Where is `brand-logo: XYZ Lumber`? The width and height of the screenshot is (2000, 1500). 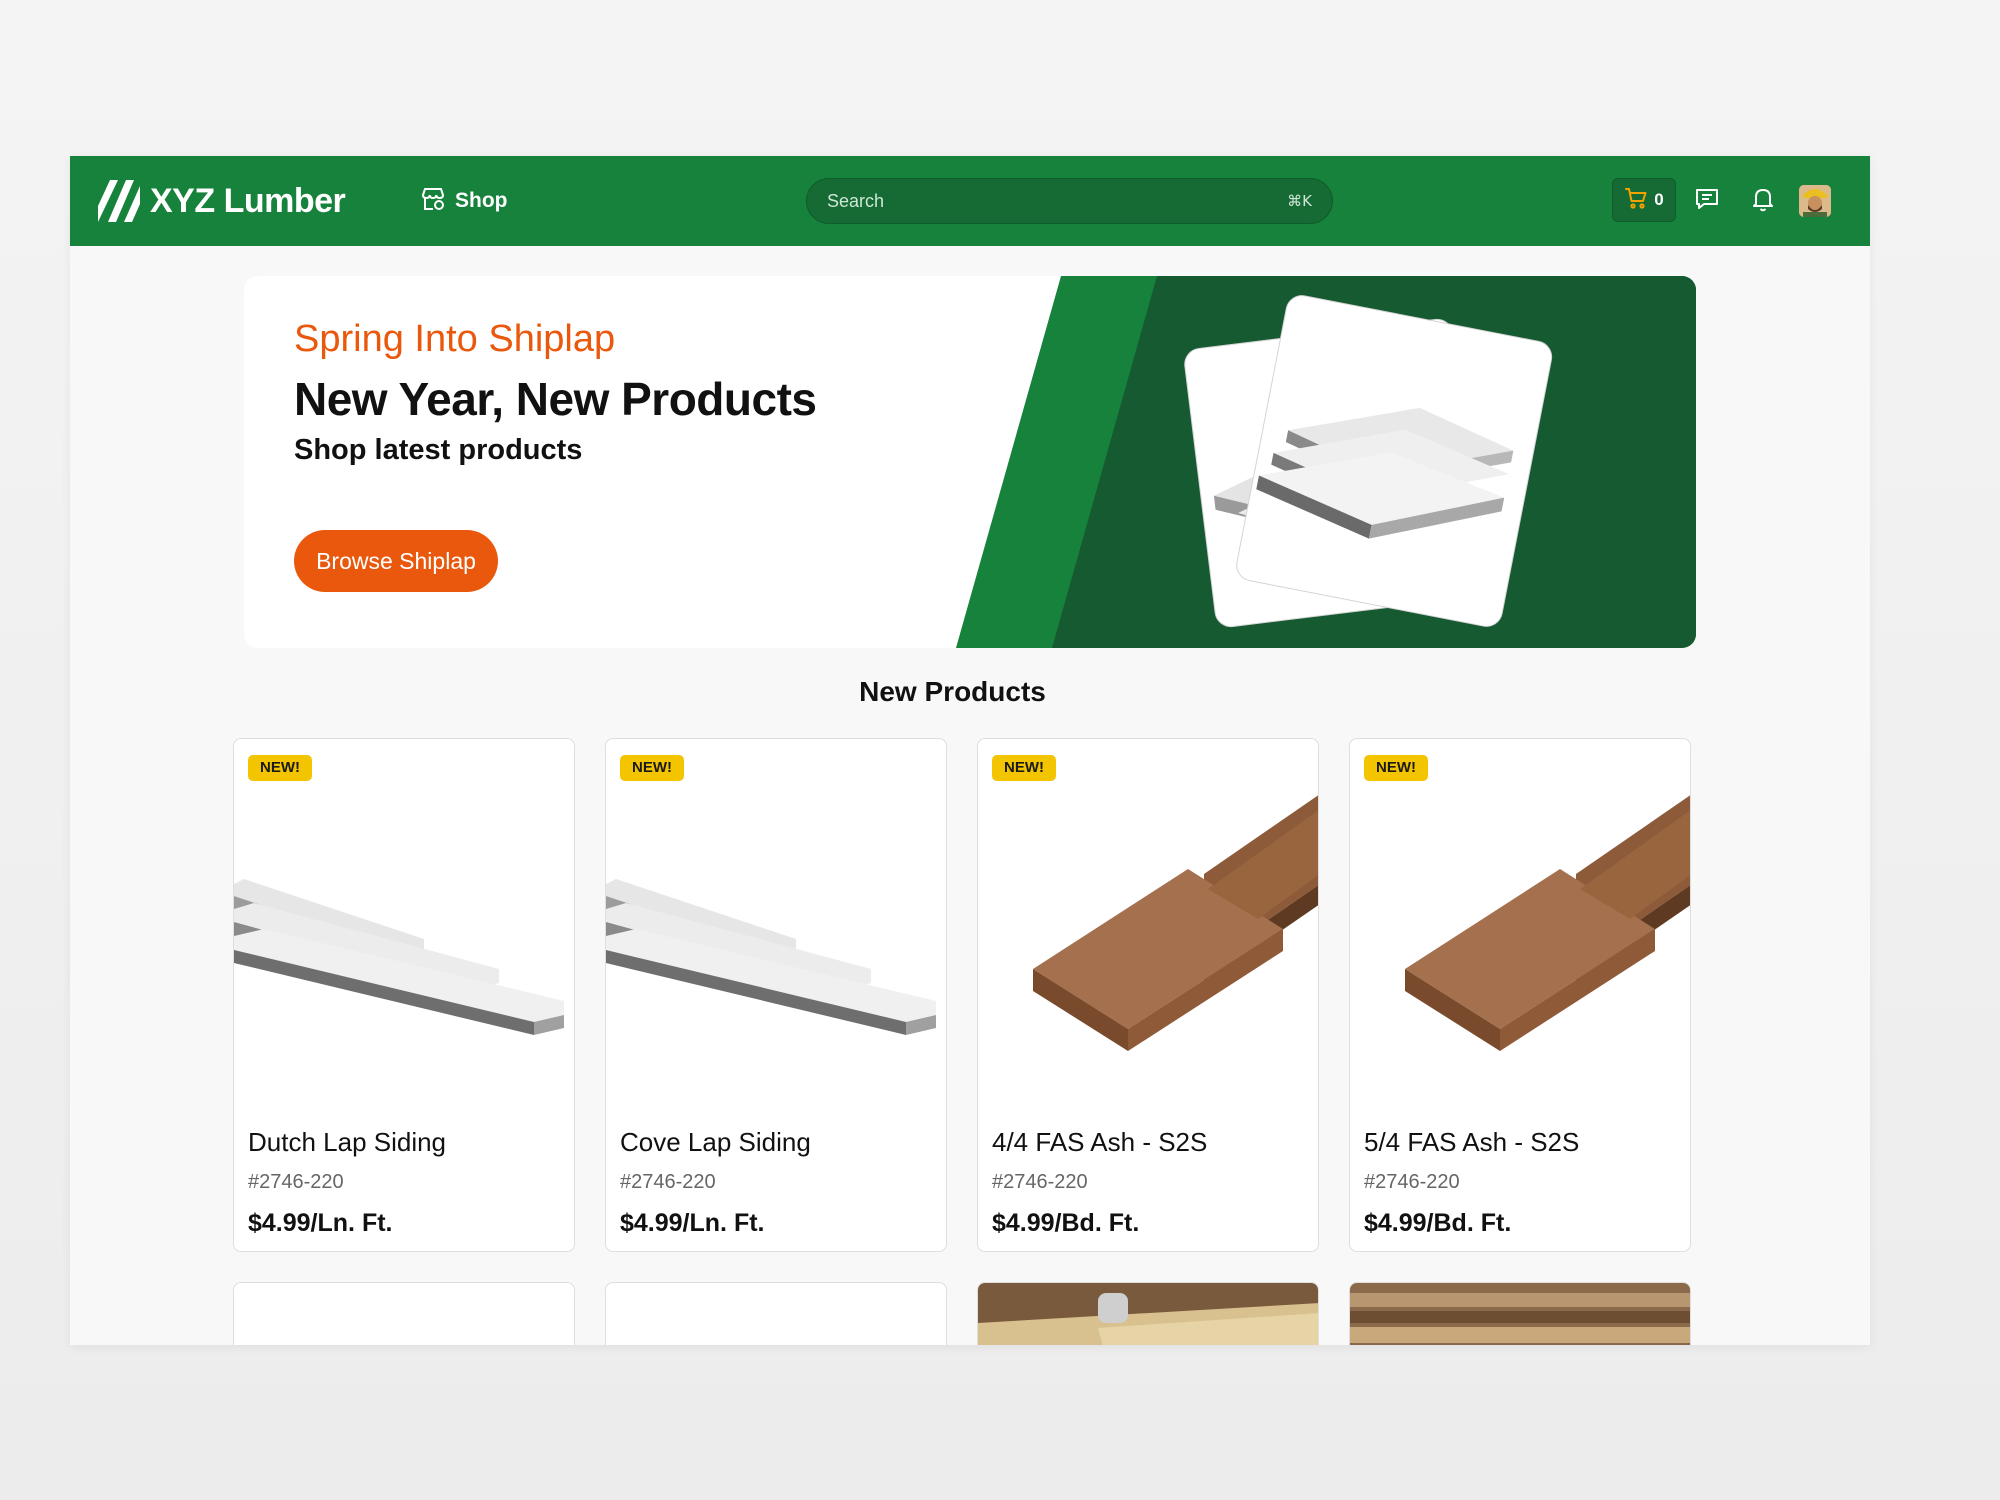 brand-logo: XYZ Lumber is located at coordinates (222, 201).